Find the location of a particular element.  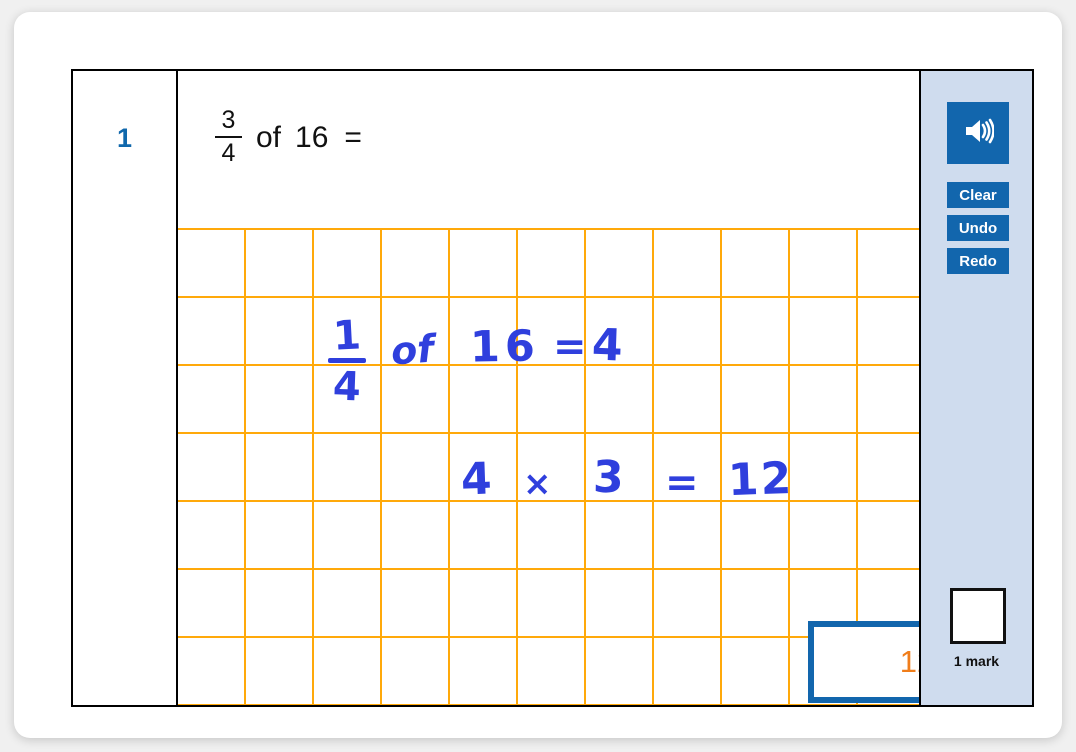

question-number: 1 is located at coordinates (124, 138).